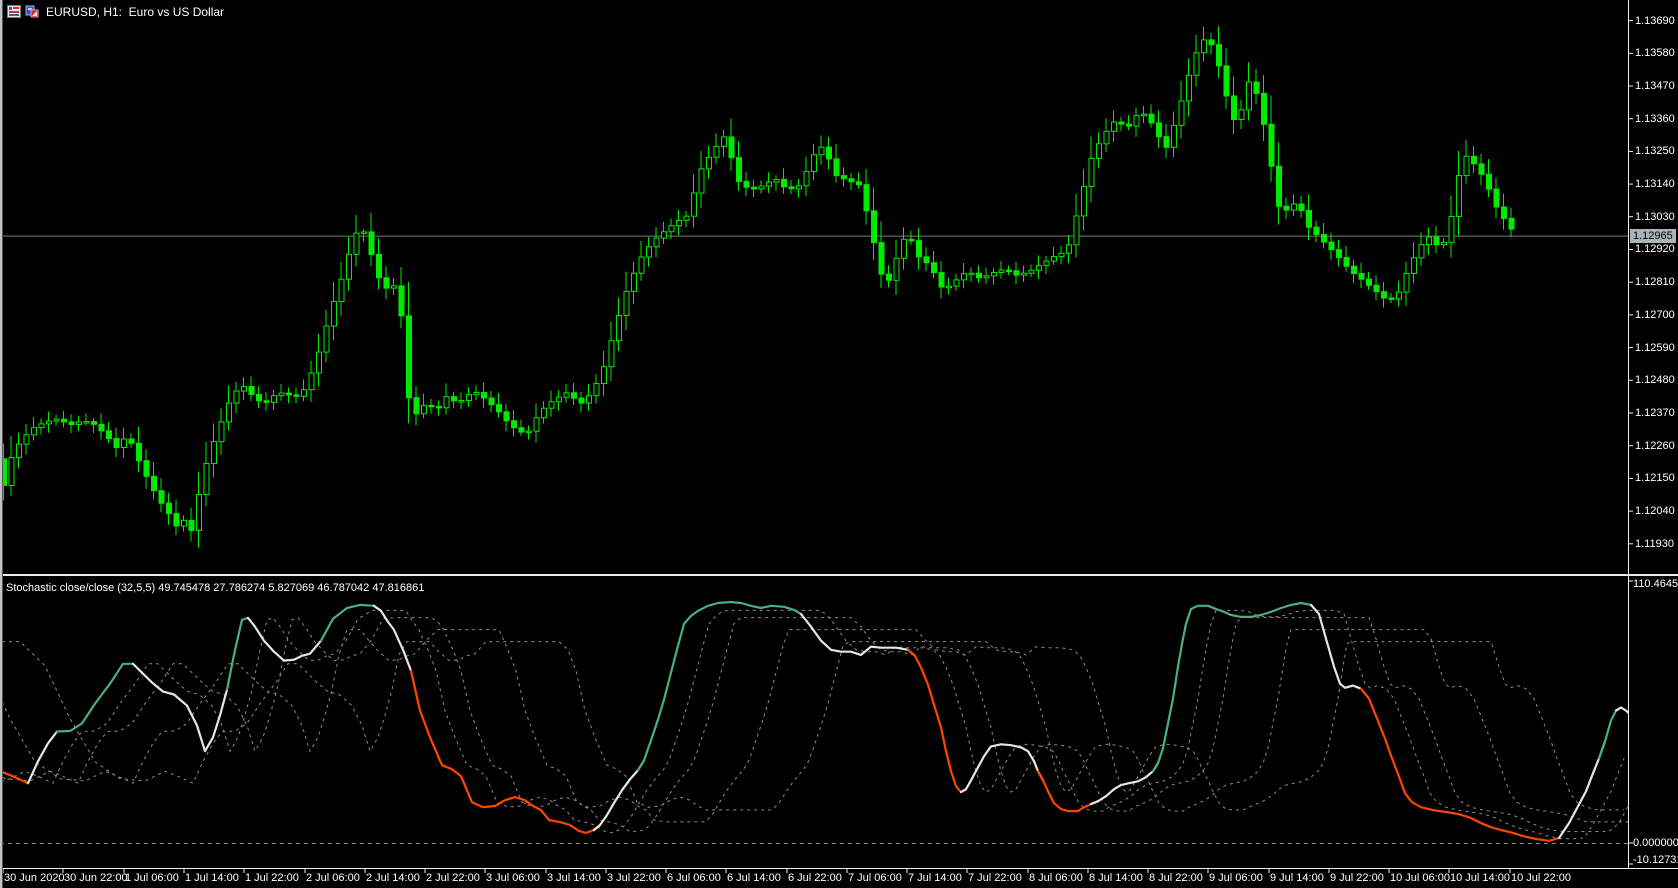  What do you see at coordinates (14, 11) in the screenshot?
I see `window-menu-icon` at bounding box center [14, 11].